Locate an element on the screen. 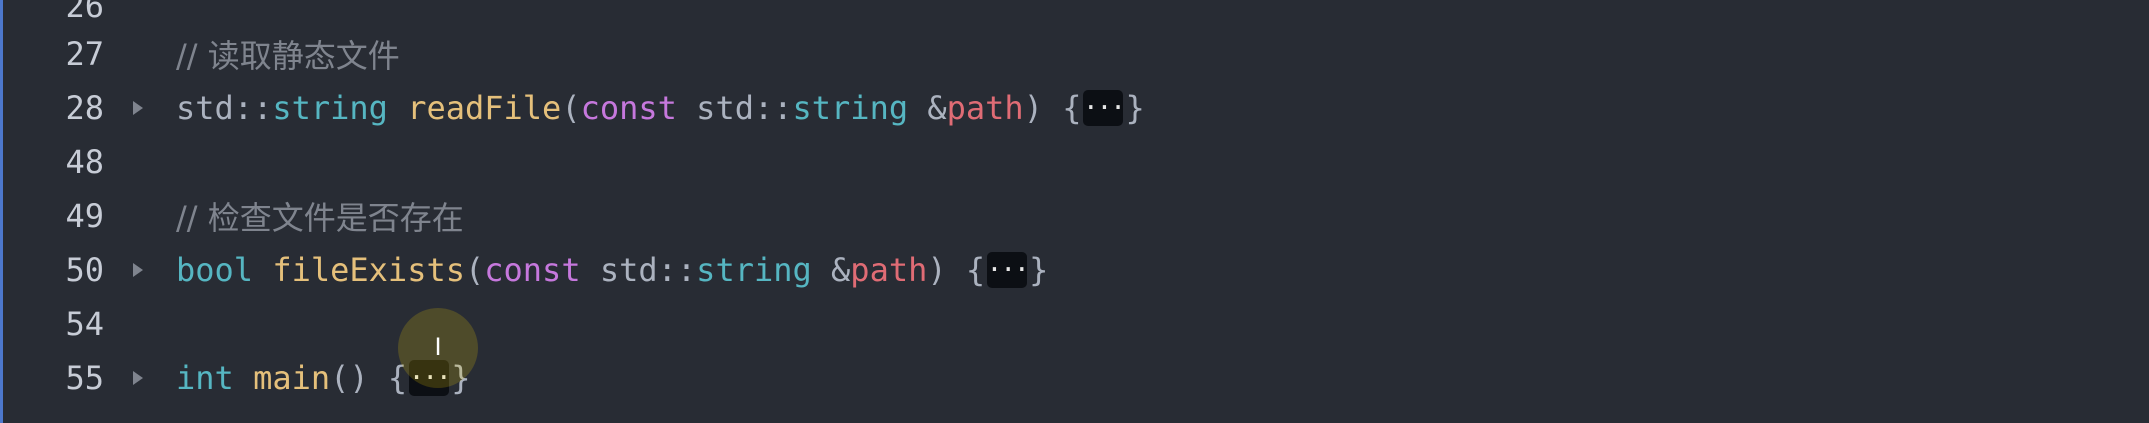 This screenshot has height=423, width=2149. function-name-token: main is located at coordinates (292, 378).